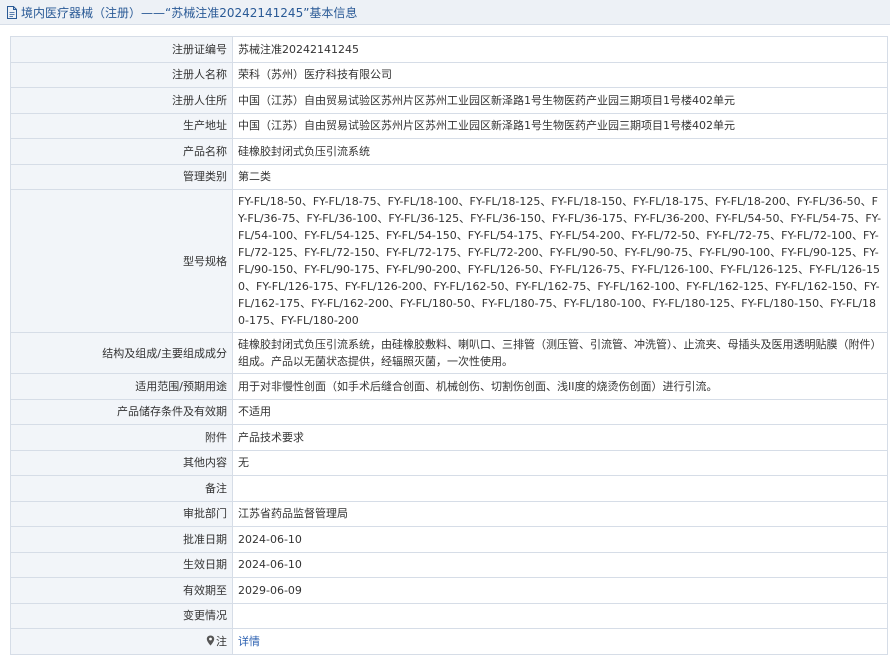  What do you see at coordinates (121, 590) in the screenshot?
I see `row-label: 有效期至` at bounding box center [121, 590].